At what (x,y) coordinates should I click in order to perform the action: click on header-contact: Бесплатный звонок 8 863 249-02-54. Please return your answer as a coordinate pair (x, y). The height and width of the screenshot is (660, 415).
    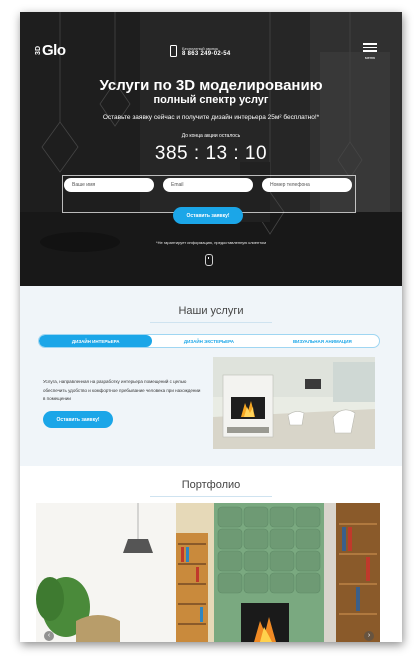
    Looking at the image, I should click on (200, 51).